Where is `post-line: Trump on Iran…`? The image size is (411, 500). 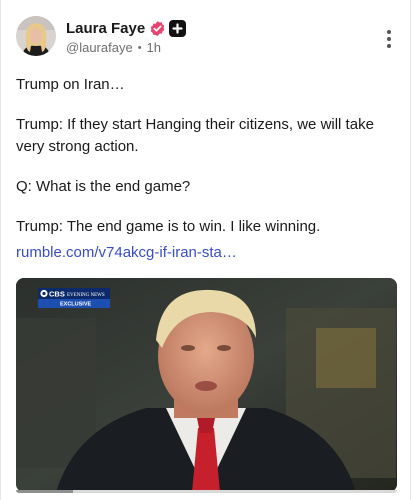 post-line: Trump on Iran… is located at coordinates (70, 84).